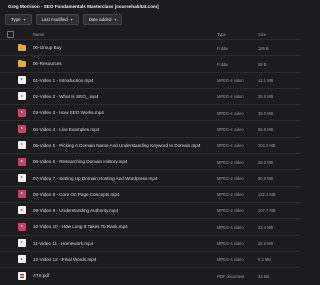 This screenshot has height=285, width=320. I want to click on file-size: 107.7 MB, so click(267, 211).